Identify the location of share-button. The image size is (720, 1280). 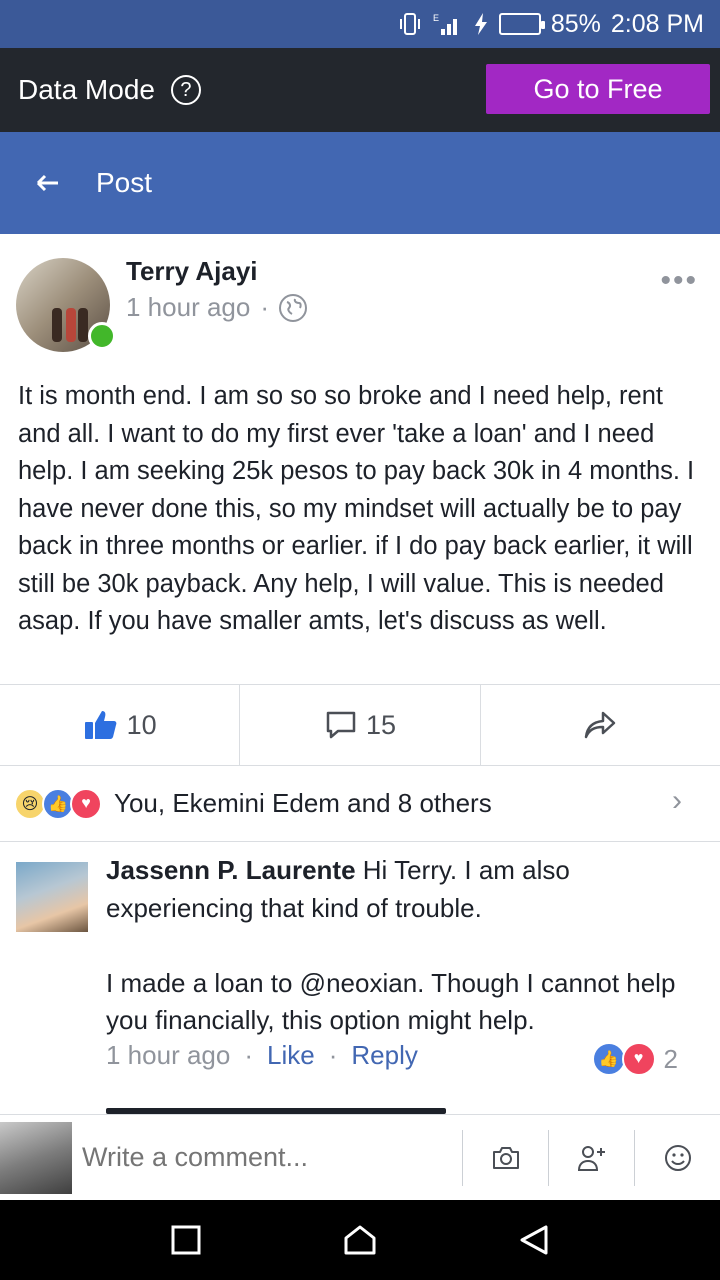
(599, 725).